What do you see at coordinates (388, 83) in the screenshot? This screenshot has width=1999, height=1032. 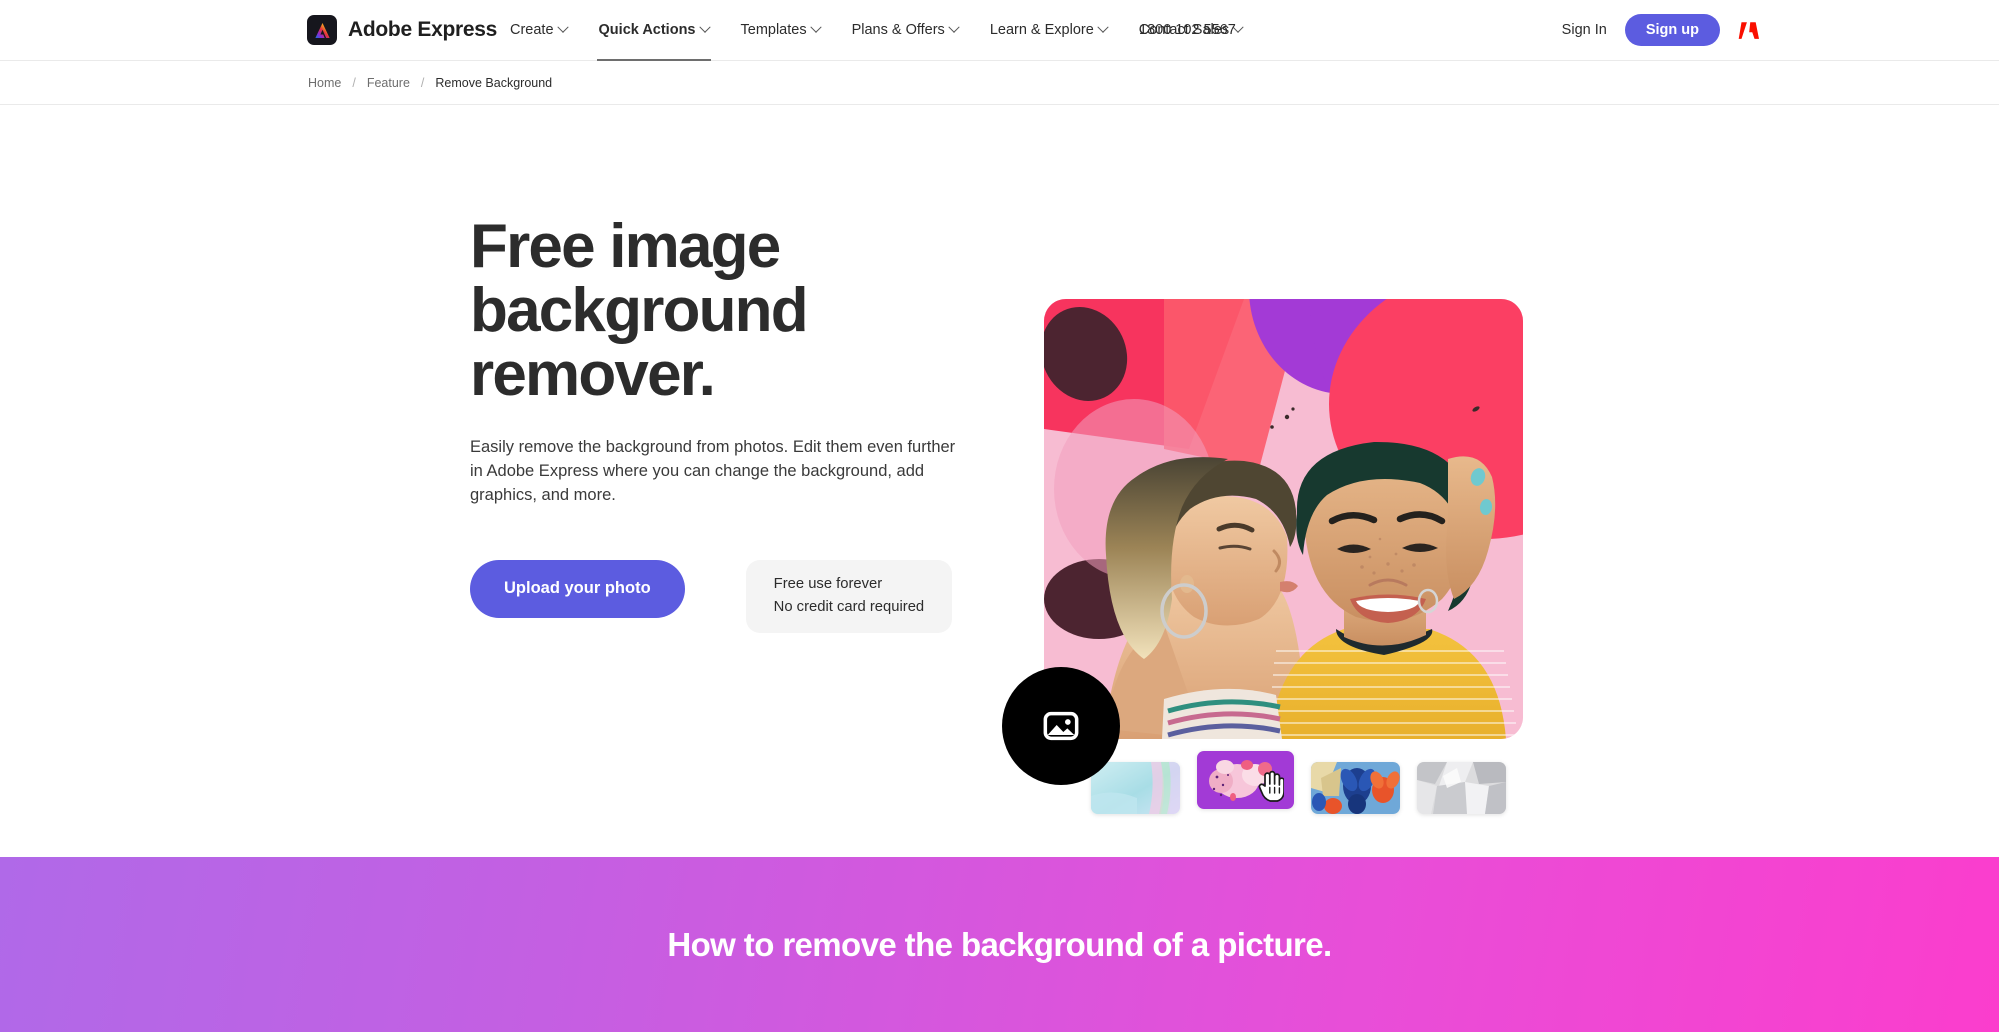 I see `breadcrumb-item-feature: Feature` at bounding box center [388, 83].